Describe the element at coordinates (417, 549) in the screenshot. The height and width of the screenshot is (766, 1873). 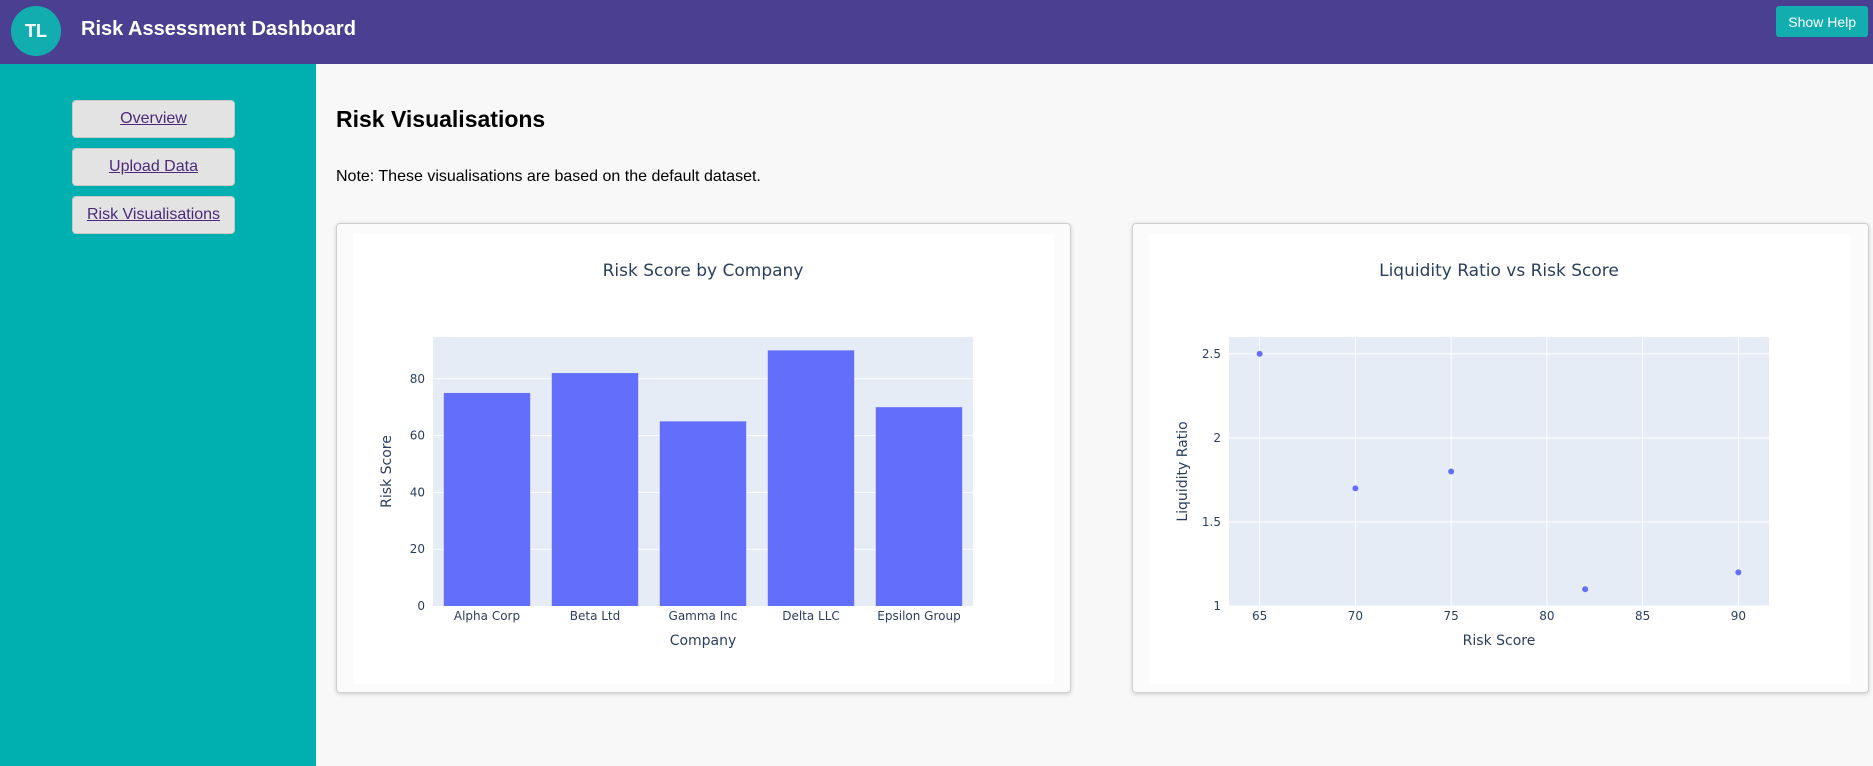
I see `y-tick-label: 20` at that location.